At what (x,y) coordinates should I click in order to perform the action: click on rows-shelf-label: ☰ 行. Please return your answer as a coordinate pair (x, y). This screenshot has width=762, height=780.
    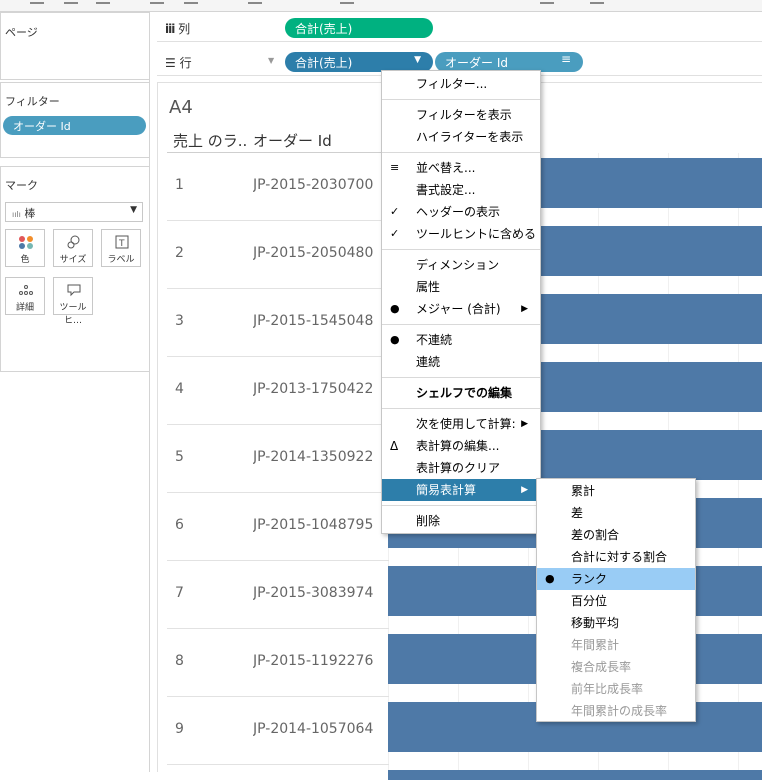
    Looking at the image, I should click on (178, 62).